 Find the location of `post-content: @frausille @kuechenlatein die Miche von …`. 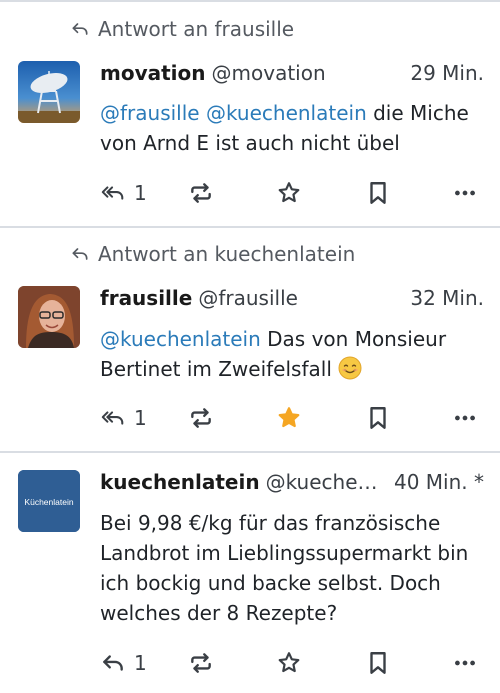

post-content: @frausille @kuechenlatein die Miche von … is located at coordinates (290, 128).